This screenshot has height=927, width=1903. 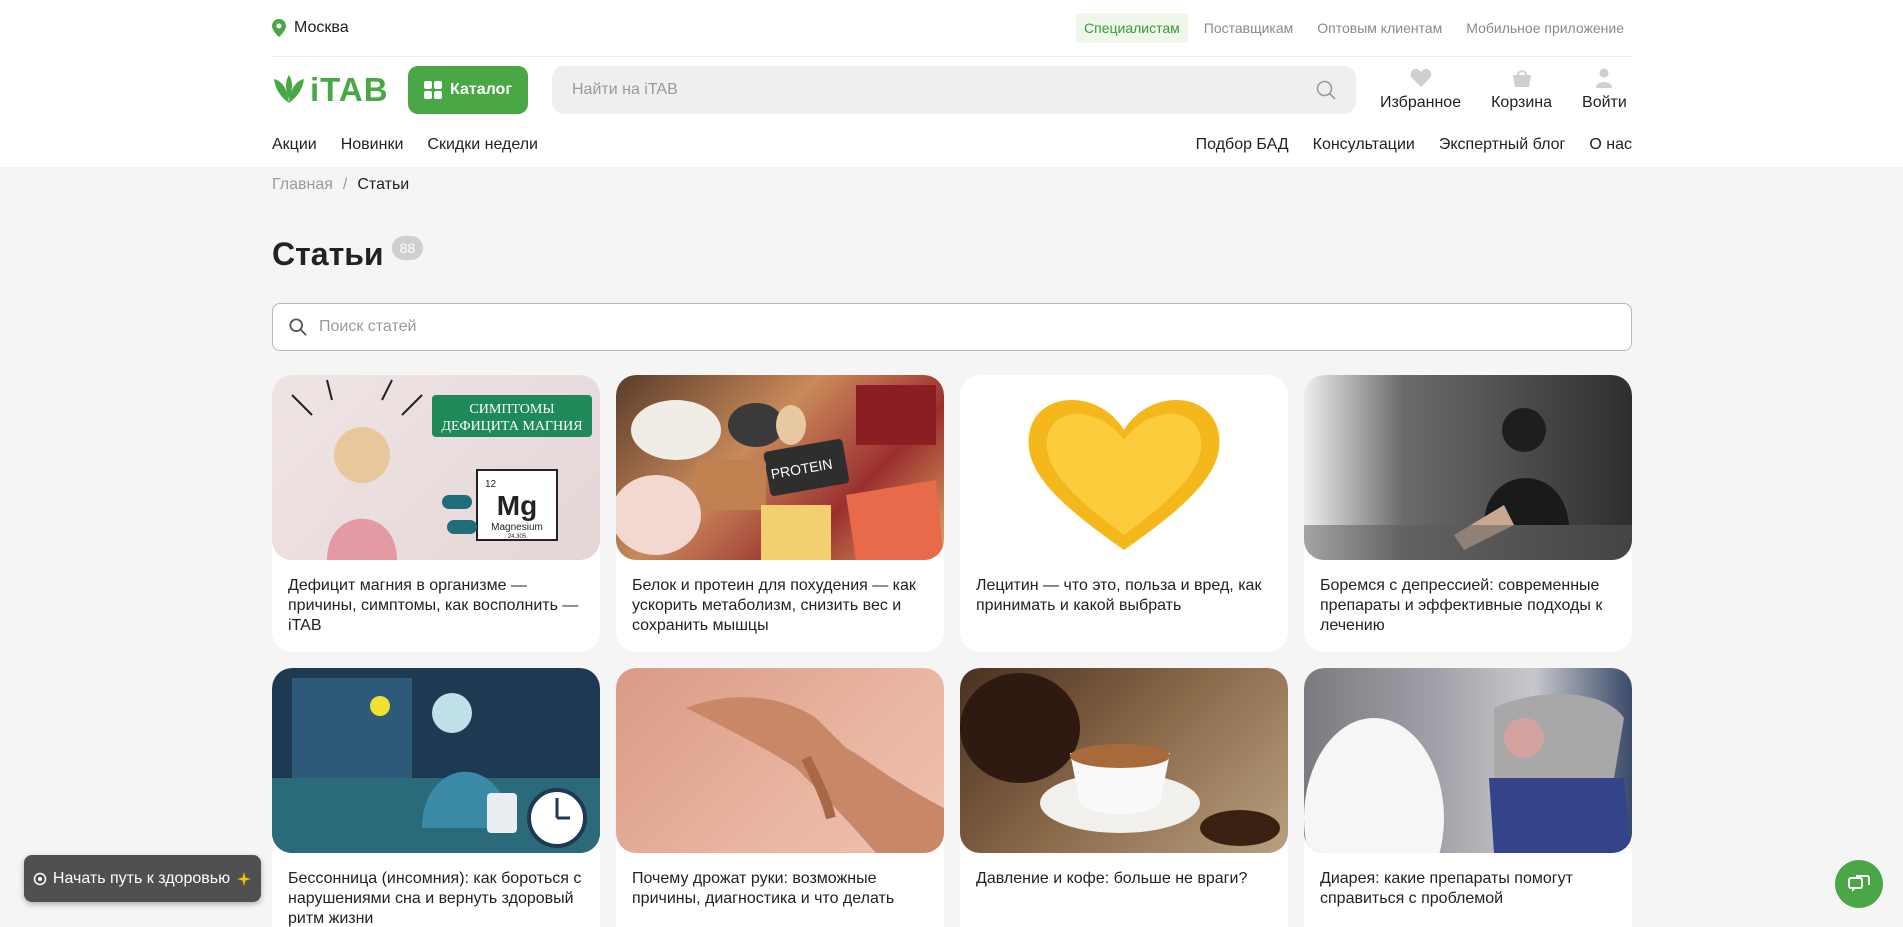 I want to click on magnesium-symbol: Mg, so click(x=517, y=505).